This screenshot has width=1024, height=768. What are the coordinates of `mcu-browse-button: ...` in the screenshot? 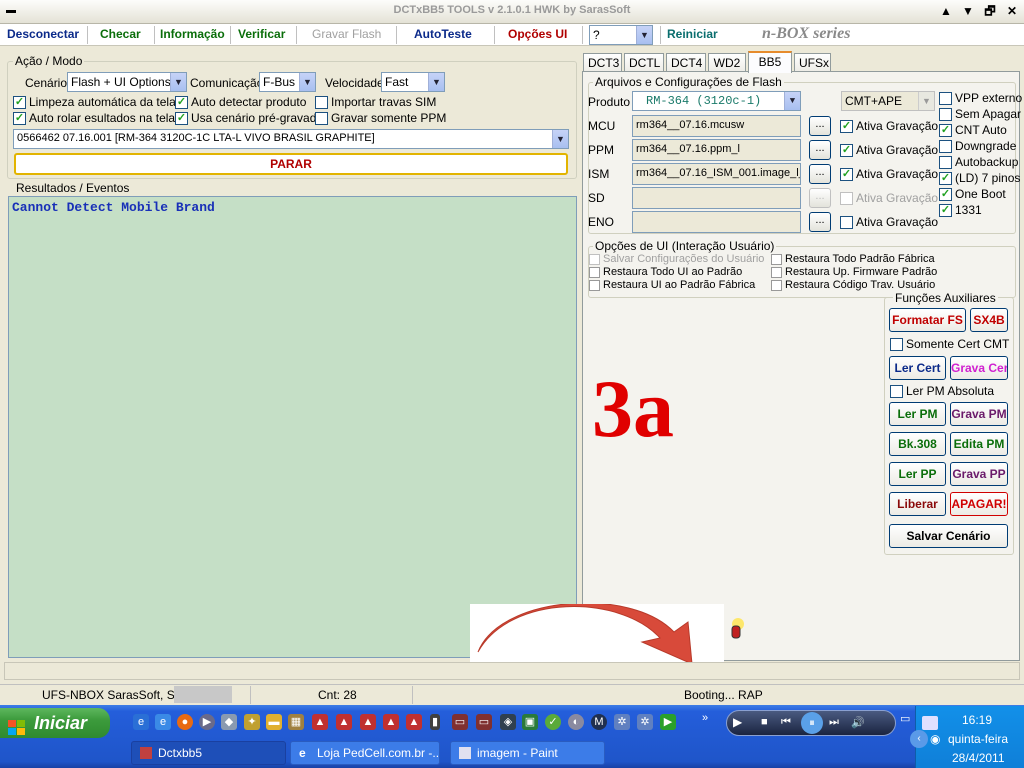 It's located at (820, 126).